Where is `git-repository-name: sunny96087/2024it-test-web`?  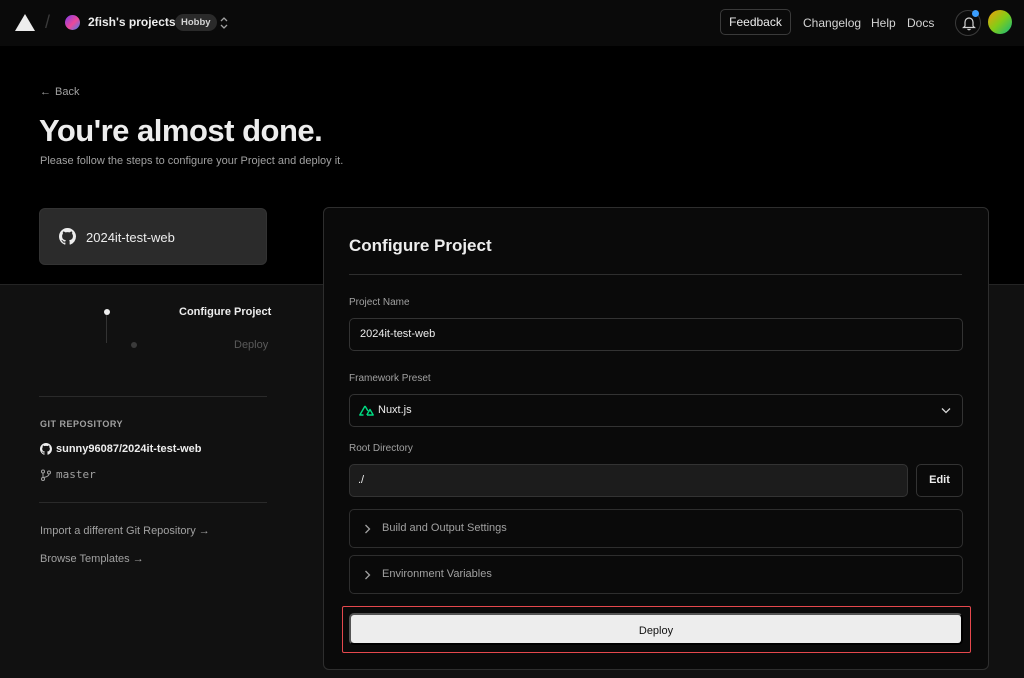 git-repository-name: sunny96087/2024it-test-web is located at coordinates (129, 449).